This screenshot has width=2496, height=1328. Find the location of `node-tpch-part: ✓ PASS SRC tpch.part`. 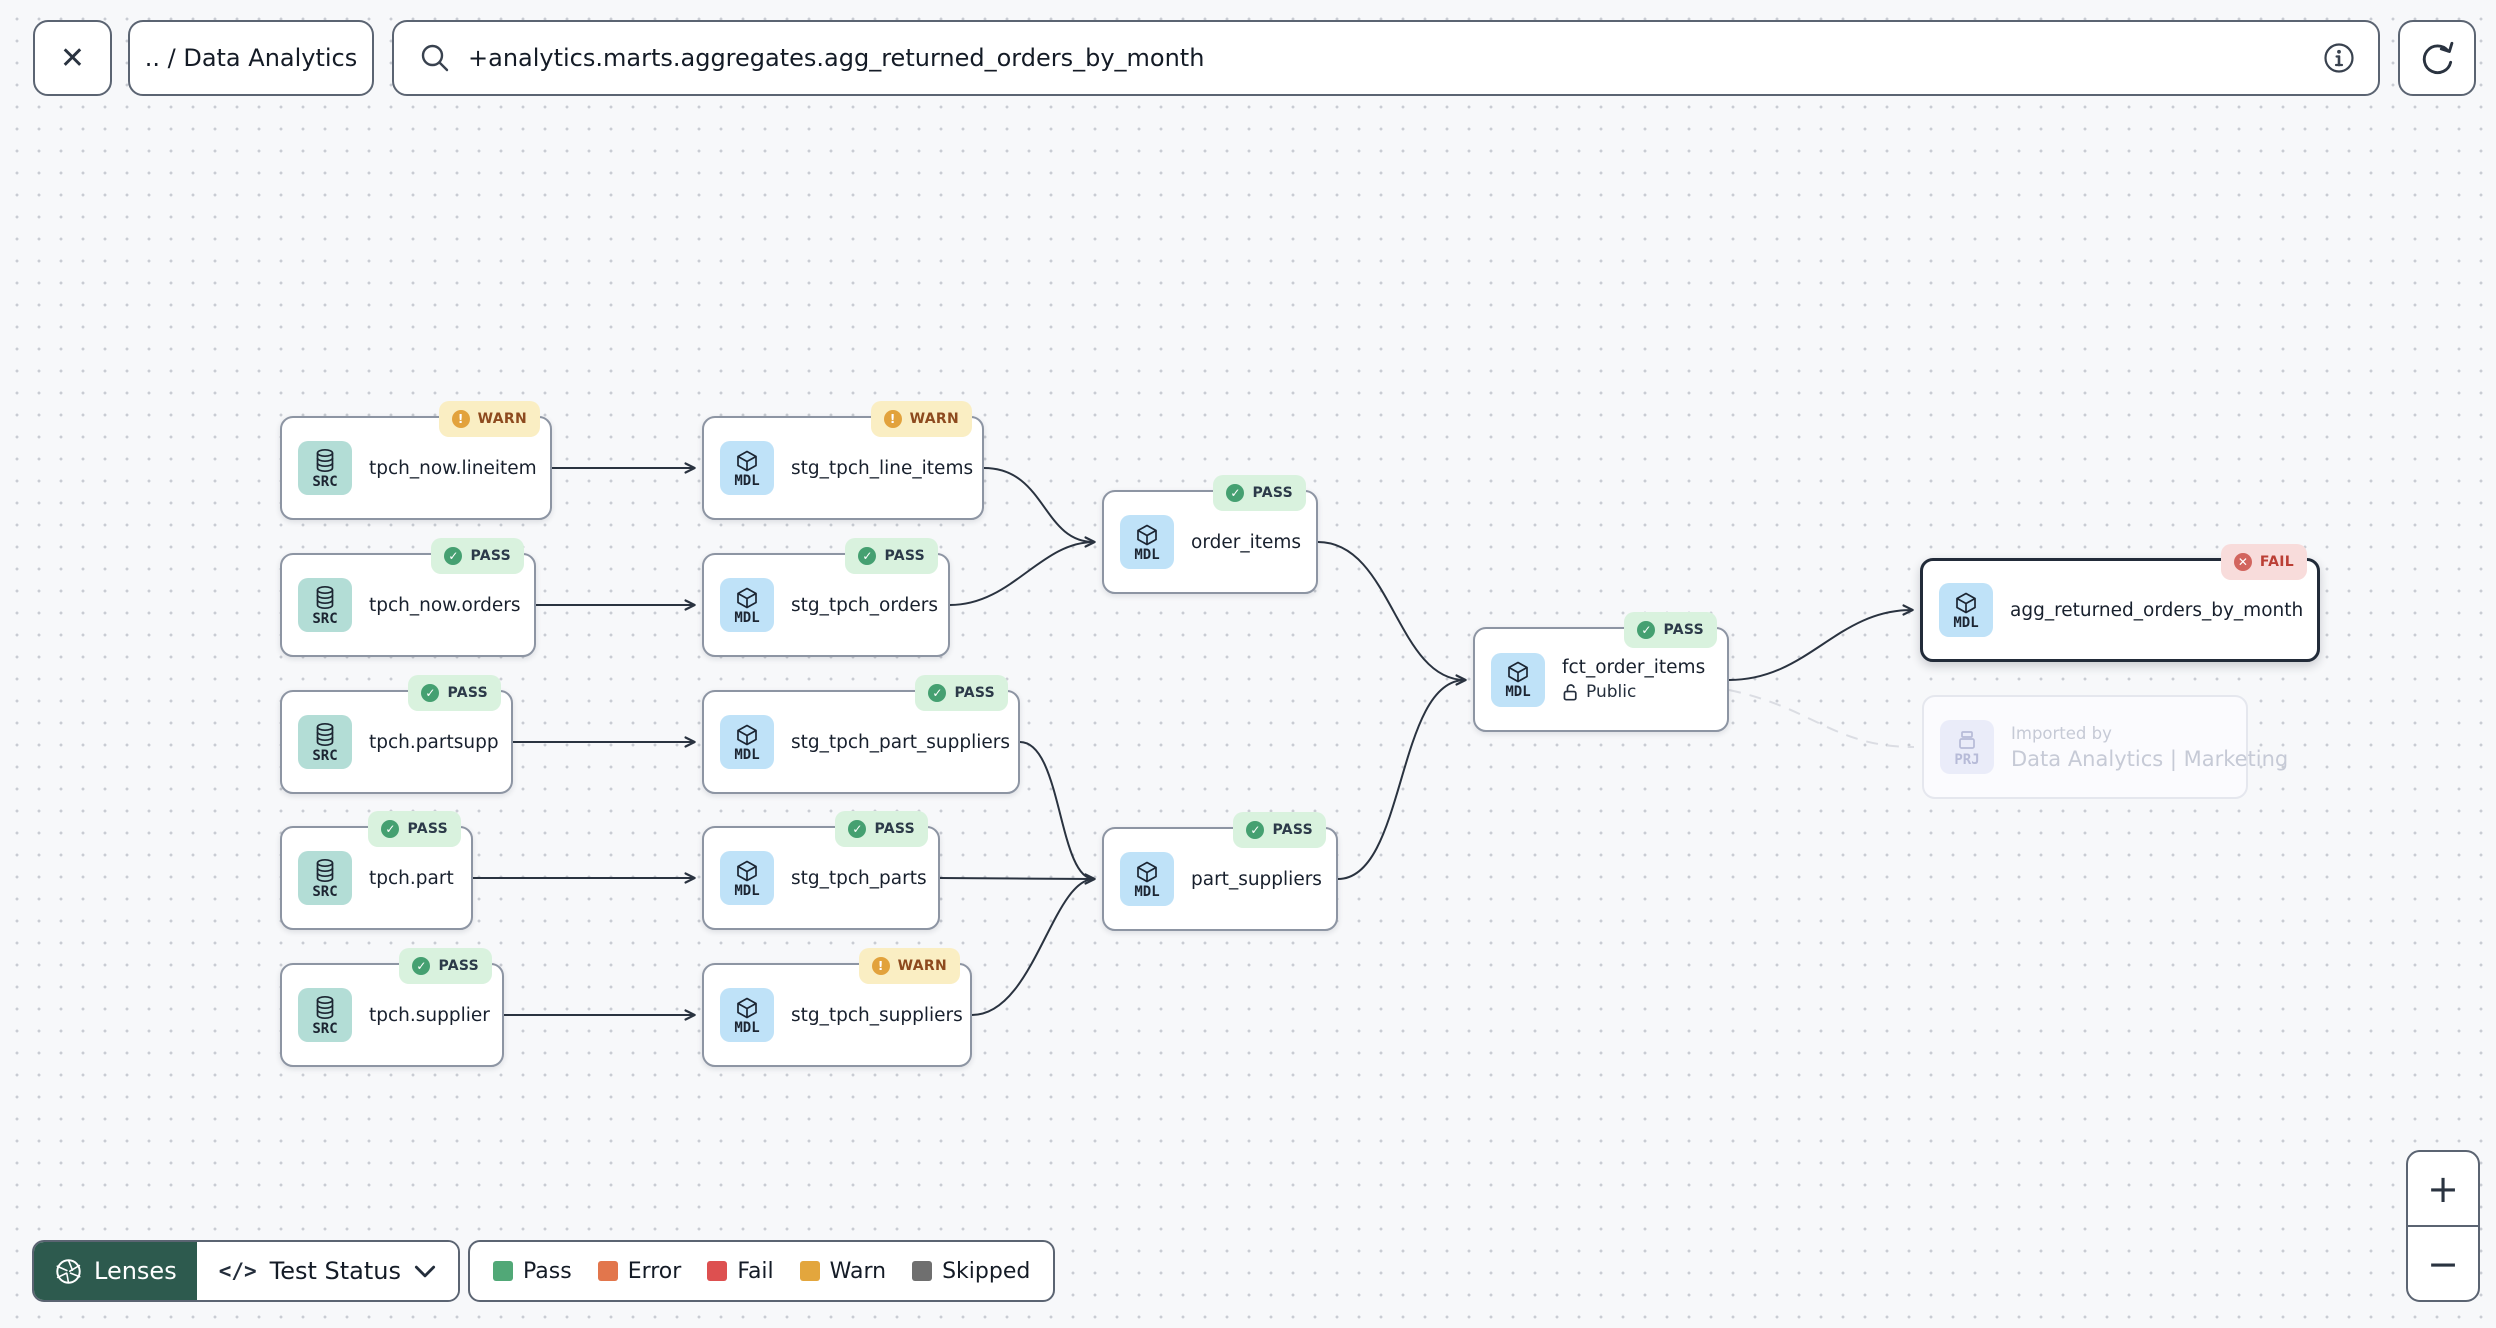

node-tpch-part: ✓ PASS SRC tpch.part is located at coordinates (376, 870).